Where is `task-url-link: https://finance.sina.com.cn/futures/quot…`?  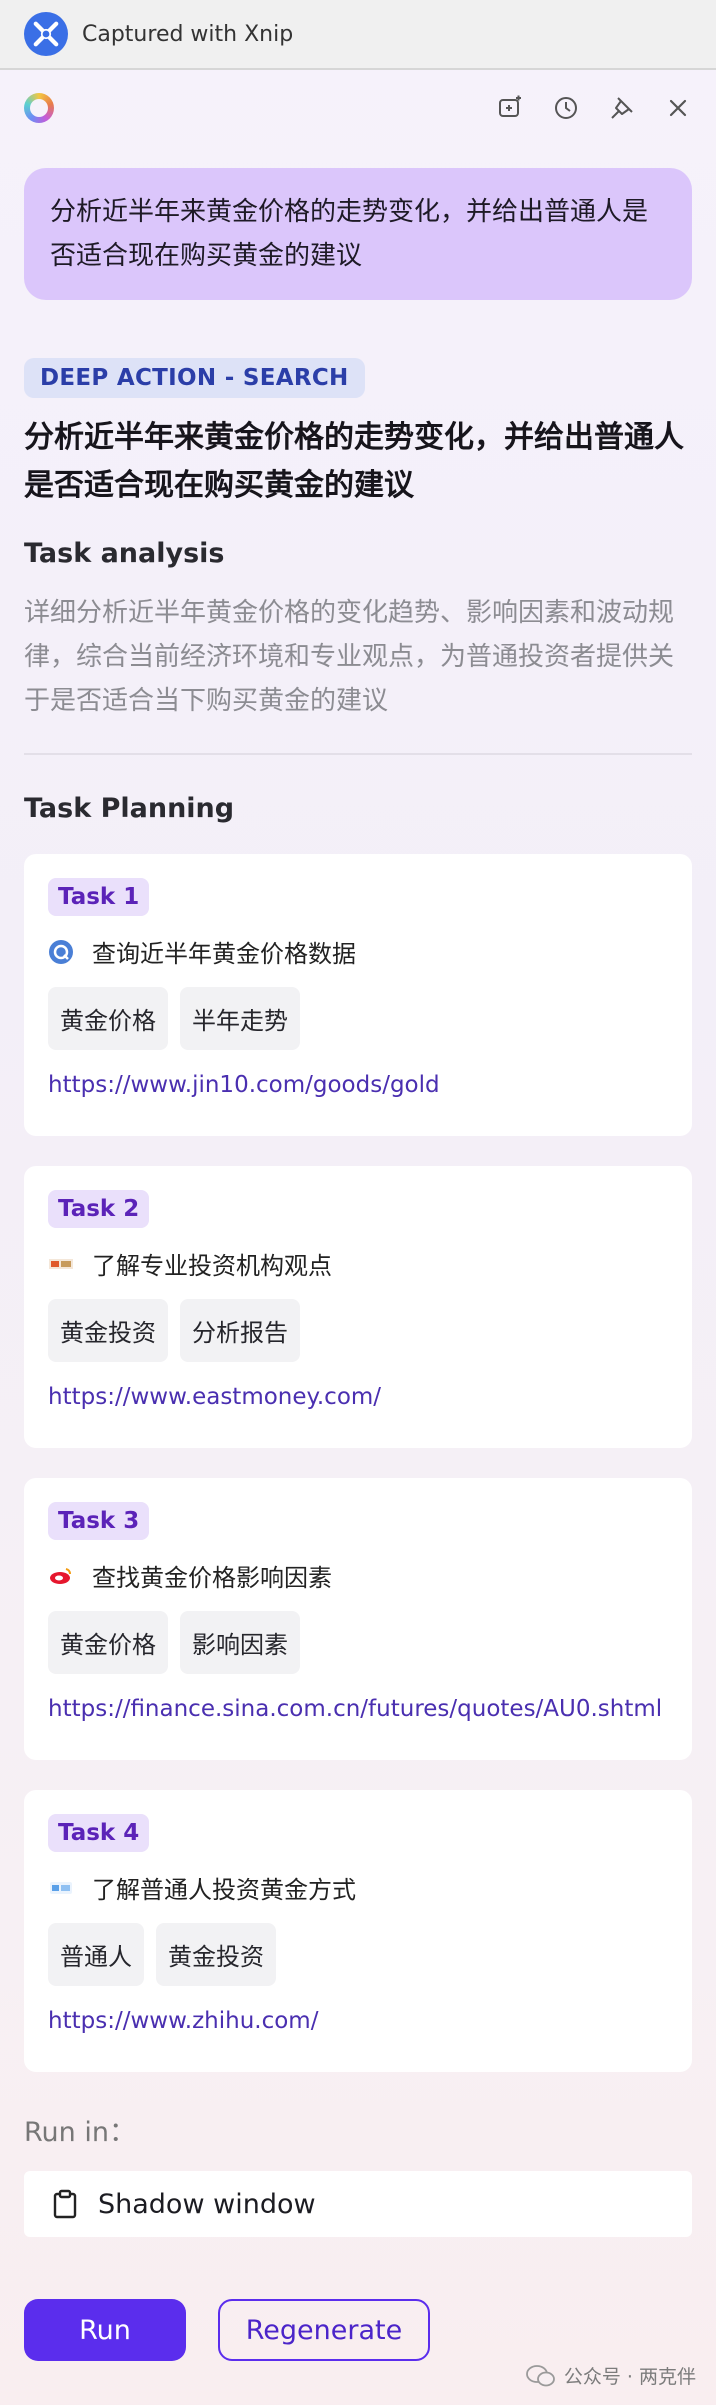 task-url-link: https://finance.sina.com.cn/futures/quot… is located at coordinates (358, 1709).